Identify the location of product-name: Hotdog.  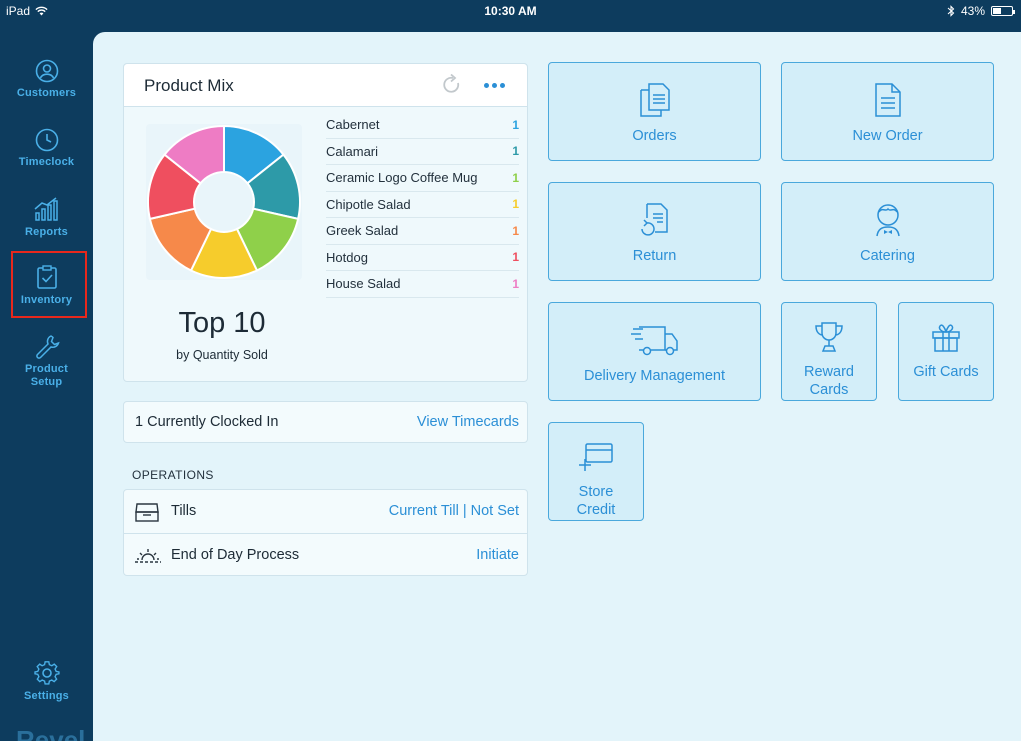
(347, 257).